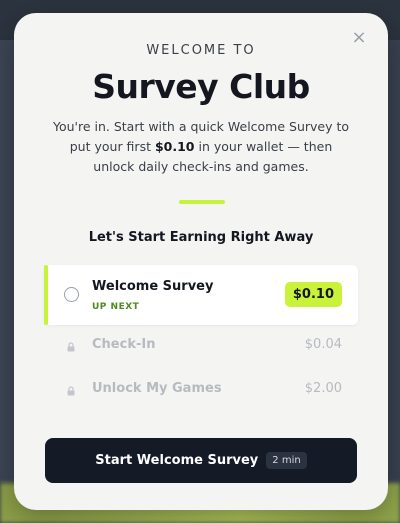  What do you see at coordinates (201, 347) in the screenshot?
I see `task-check-in: Check-In $0.04` at bounding box center [201, 347].